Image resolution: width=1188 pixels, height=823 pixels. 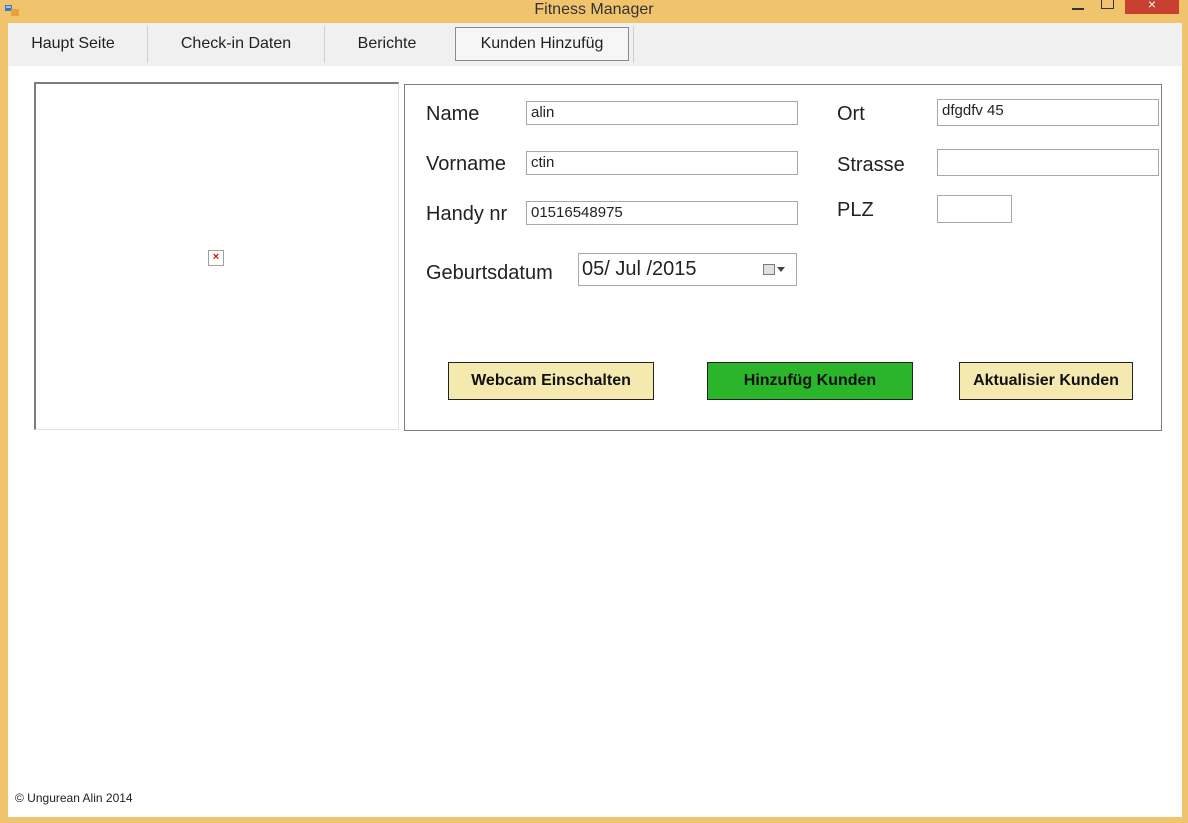 I want to click on window-title: Fitness Manager, so click(x=594, y=9).